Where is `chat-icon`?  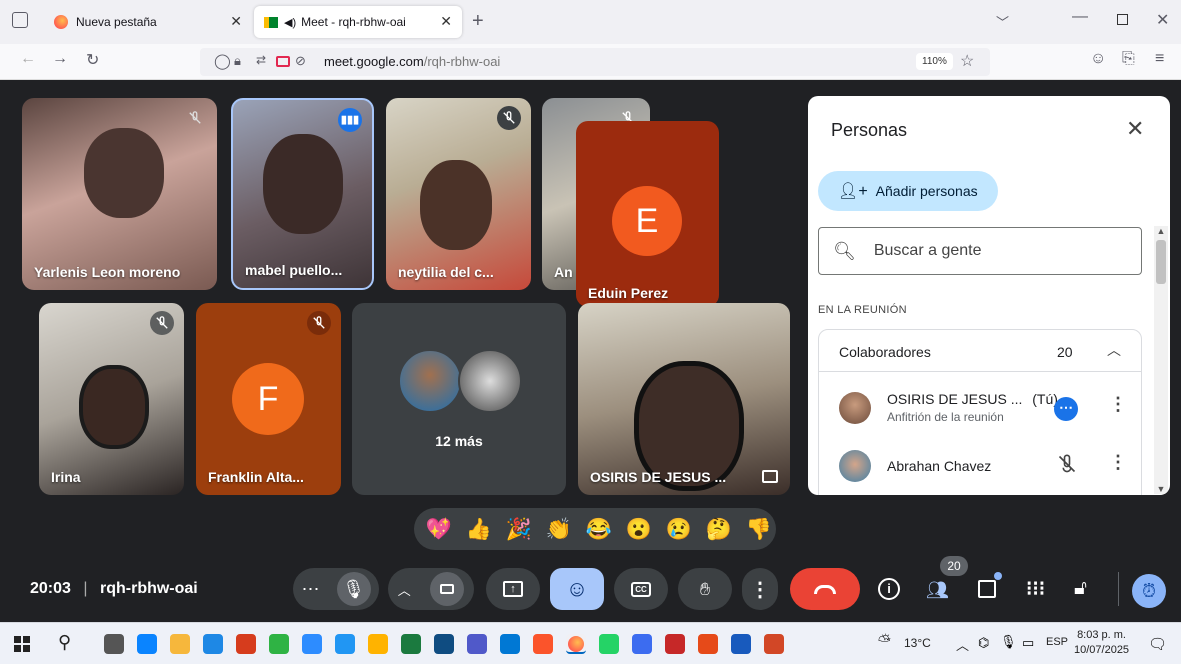
chat-icon is located at coordinates (987, 589).